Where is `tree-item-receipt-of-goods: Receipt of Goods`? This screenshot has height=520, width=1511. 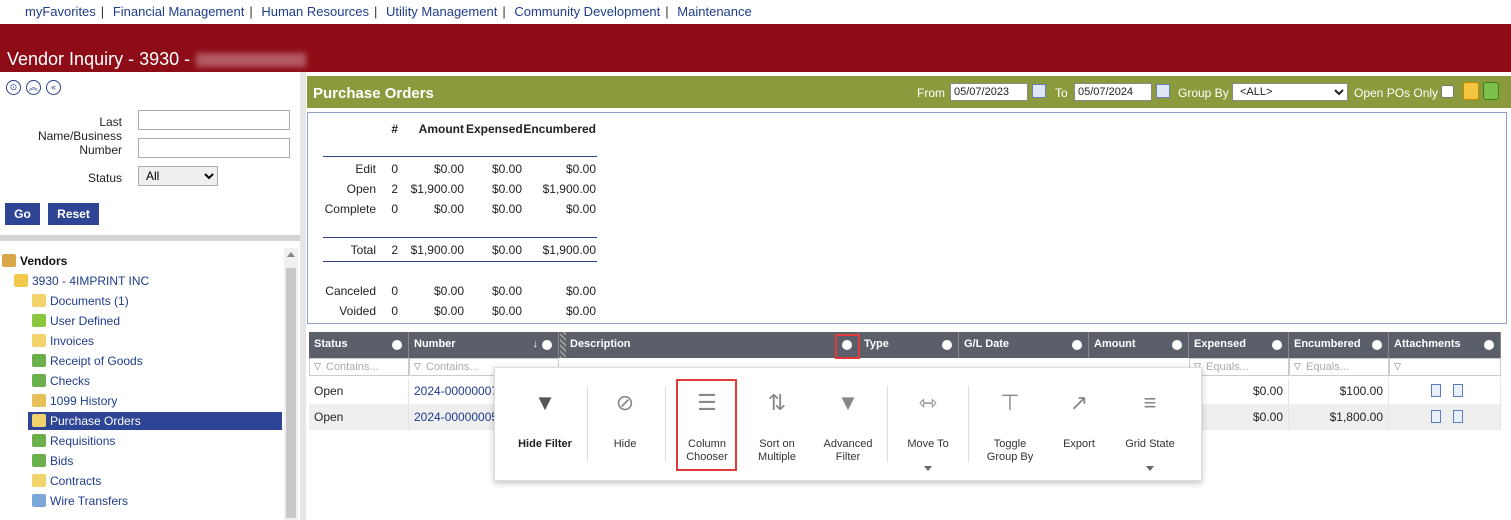 tree-item-receipt-of-goods: Receipt of Goods is located at coordinates (87, 361).